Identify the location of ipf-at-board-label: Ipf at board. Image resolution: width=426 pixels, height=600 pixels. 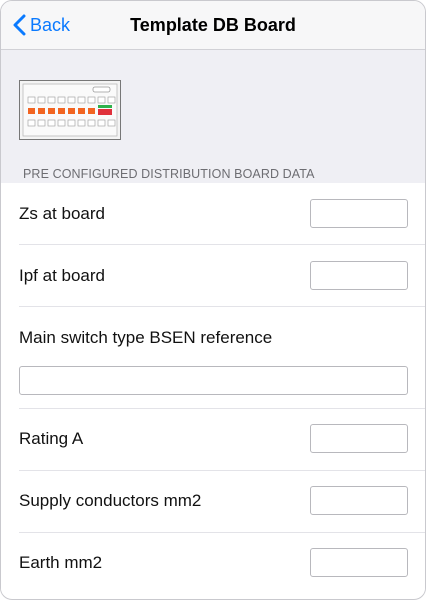
(62, 275).